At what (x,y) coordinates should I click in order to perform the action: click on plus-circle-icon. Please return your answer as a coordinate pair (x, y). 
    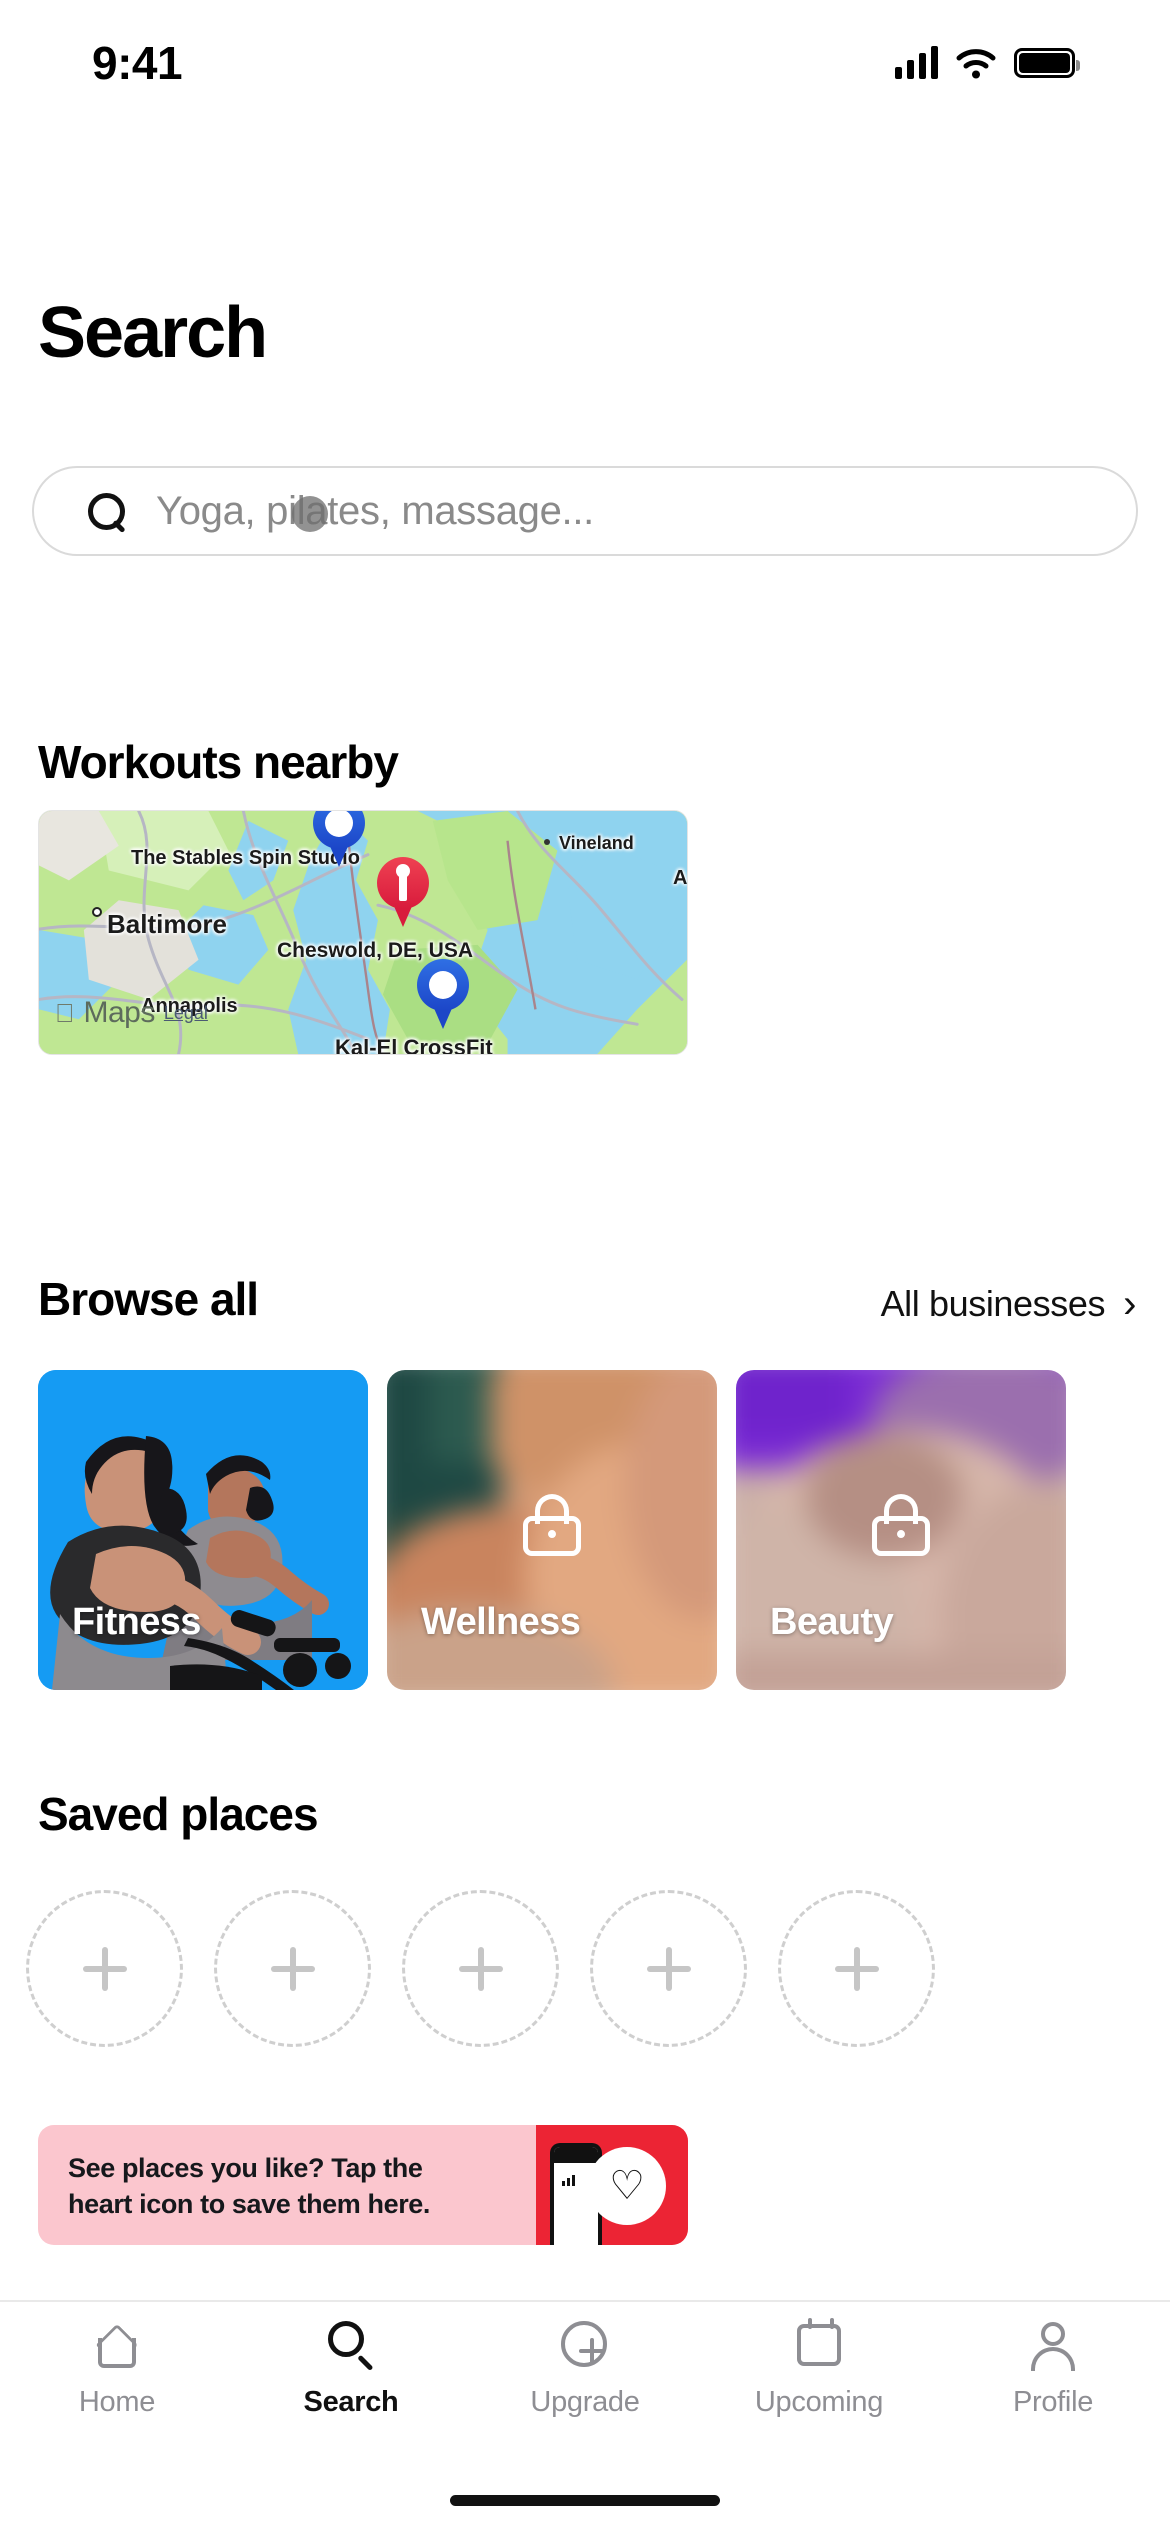
    Looking at the image, I should click on (585, 2345).